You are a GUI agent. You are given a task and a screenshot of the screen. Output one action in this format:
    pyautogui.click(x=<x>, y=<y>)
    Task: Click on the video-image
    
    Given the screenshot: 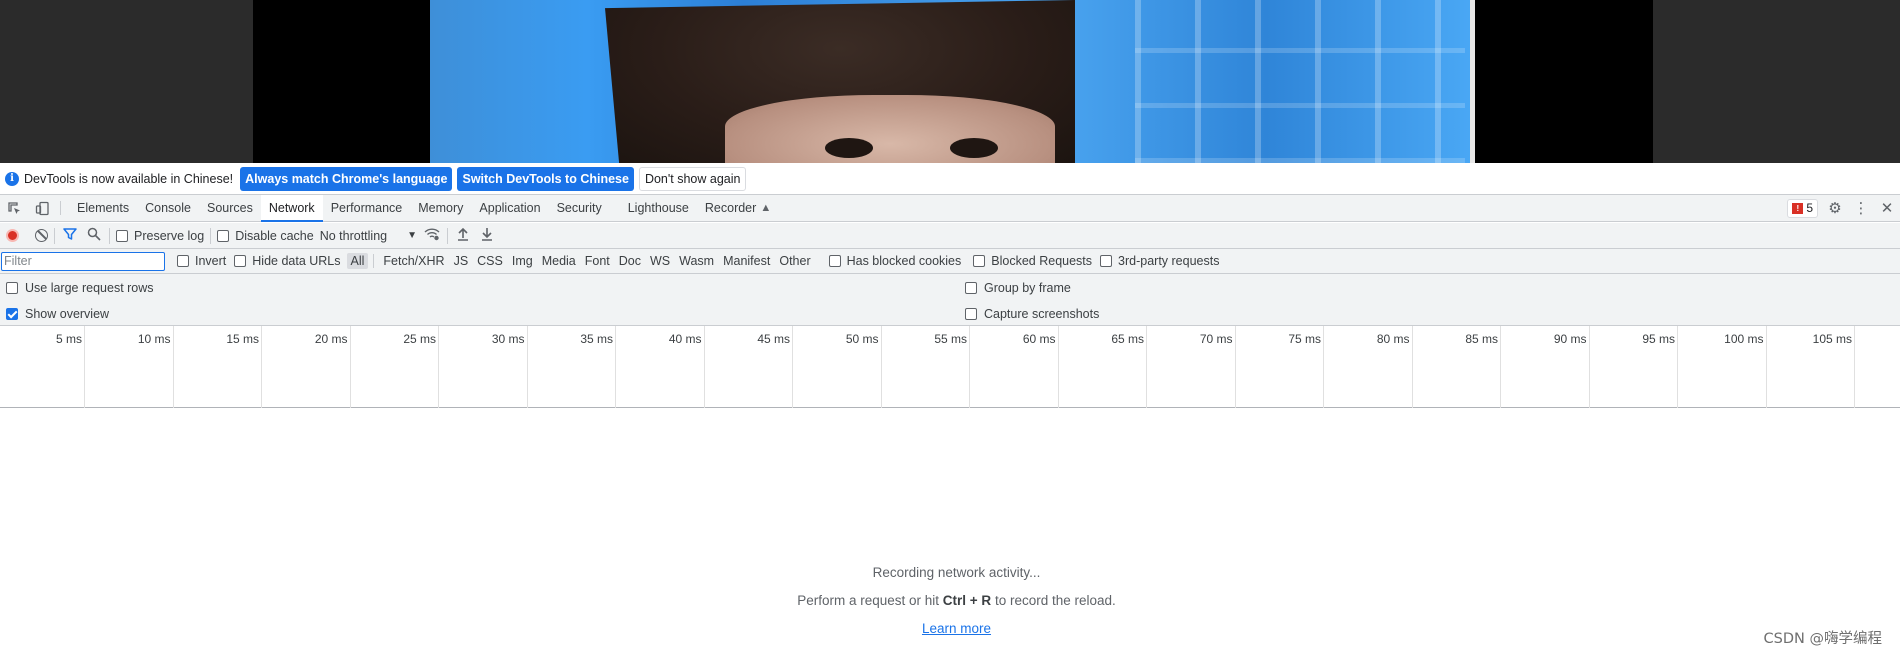 What is the action you would take?
    pyautogui.click(x=952, y=81)
    